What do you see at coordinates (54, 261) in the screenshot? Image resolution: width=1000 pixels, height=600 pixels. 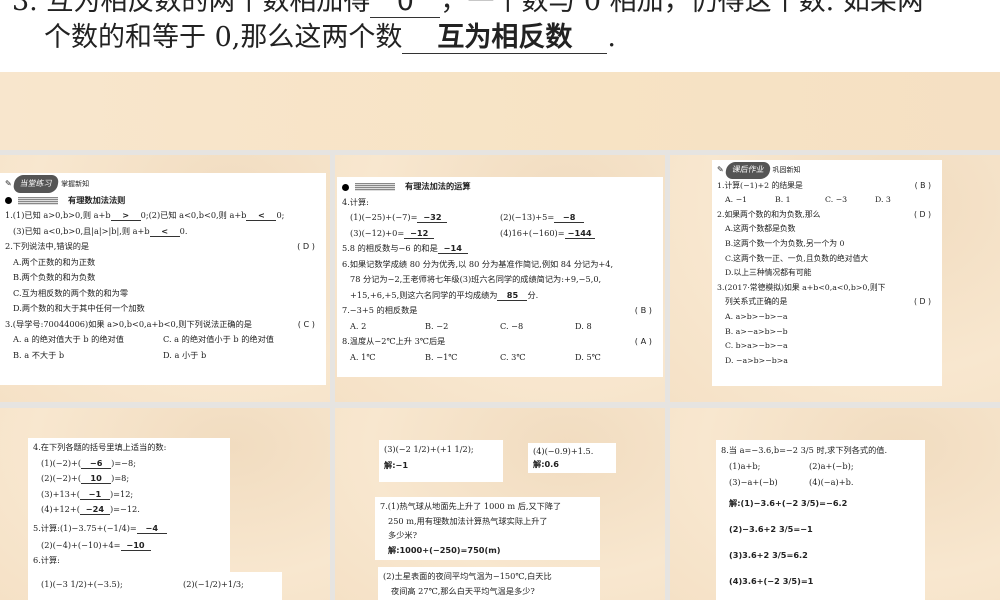 I see `option: A.两个正数的和为正数` at bounding box center [54, 261].